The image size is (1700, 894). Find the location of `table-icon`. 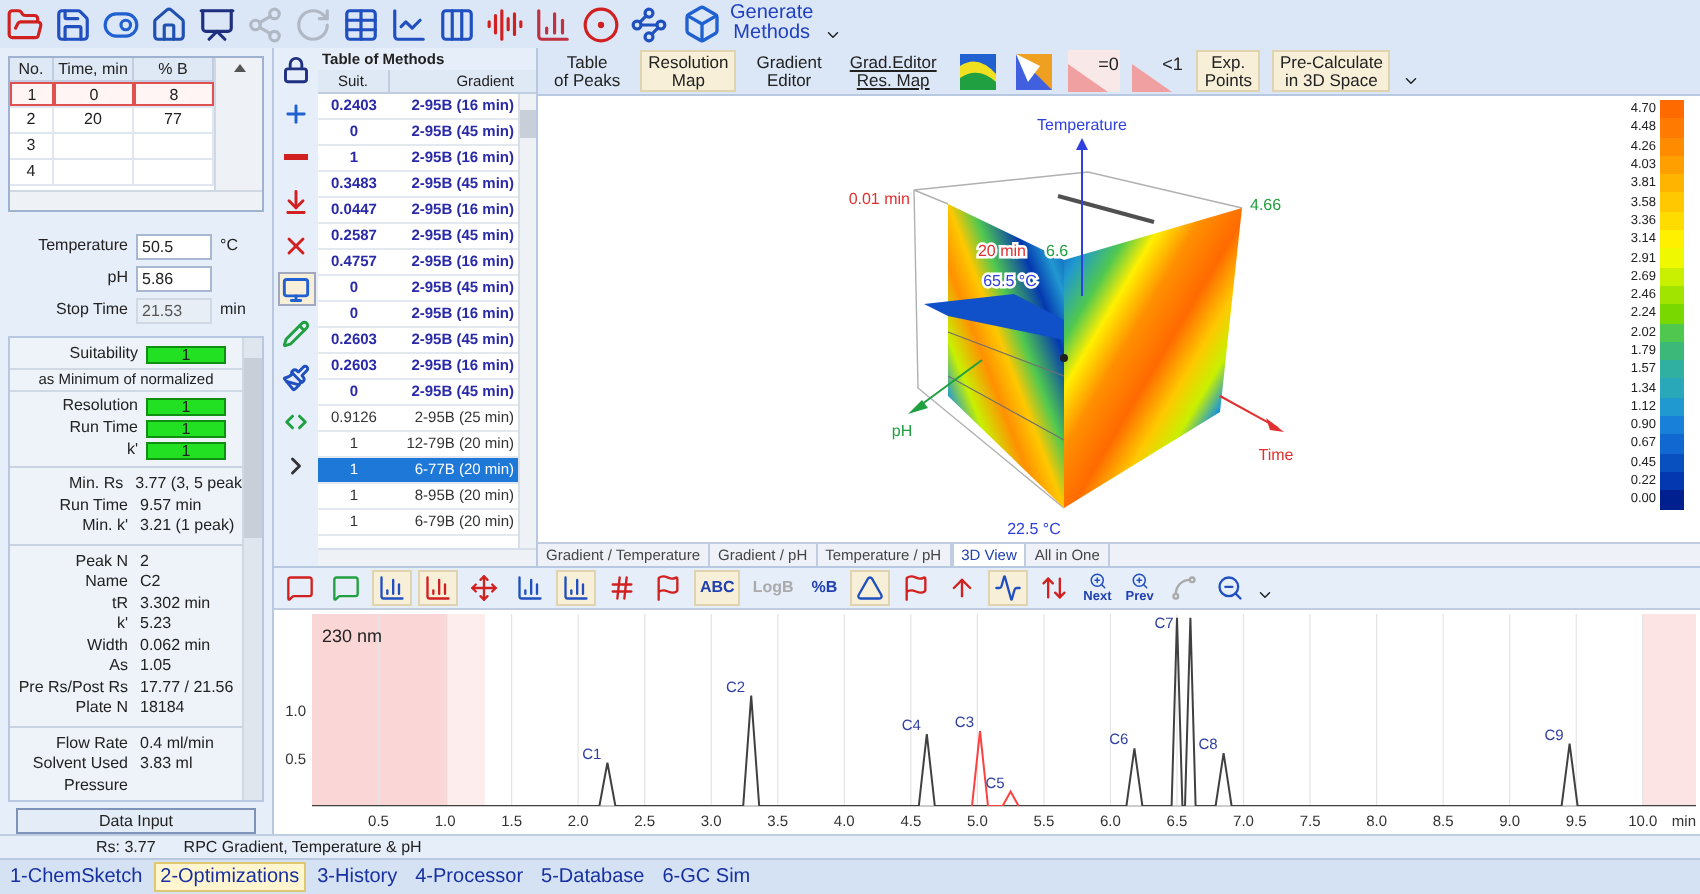

table-icon is located at coordinates (361, 24).